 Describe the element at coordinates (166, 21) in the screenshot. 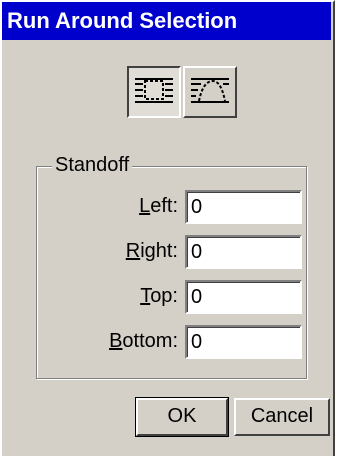

I see `title-bar: Run Around Selection` at that location.